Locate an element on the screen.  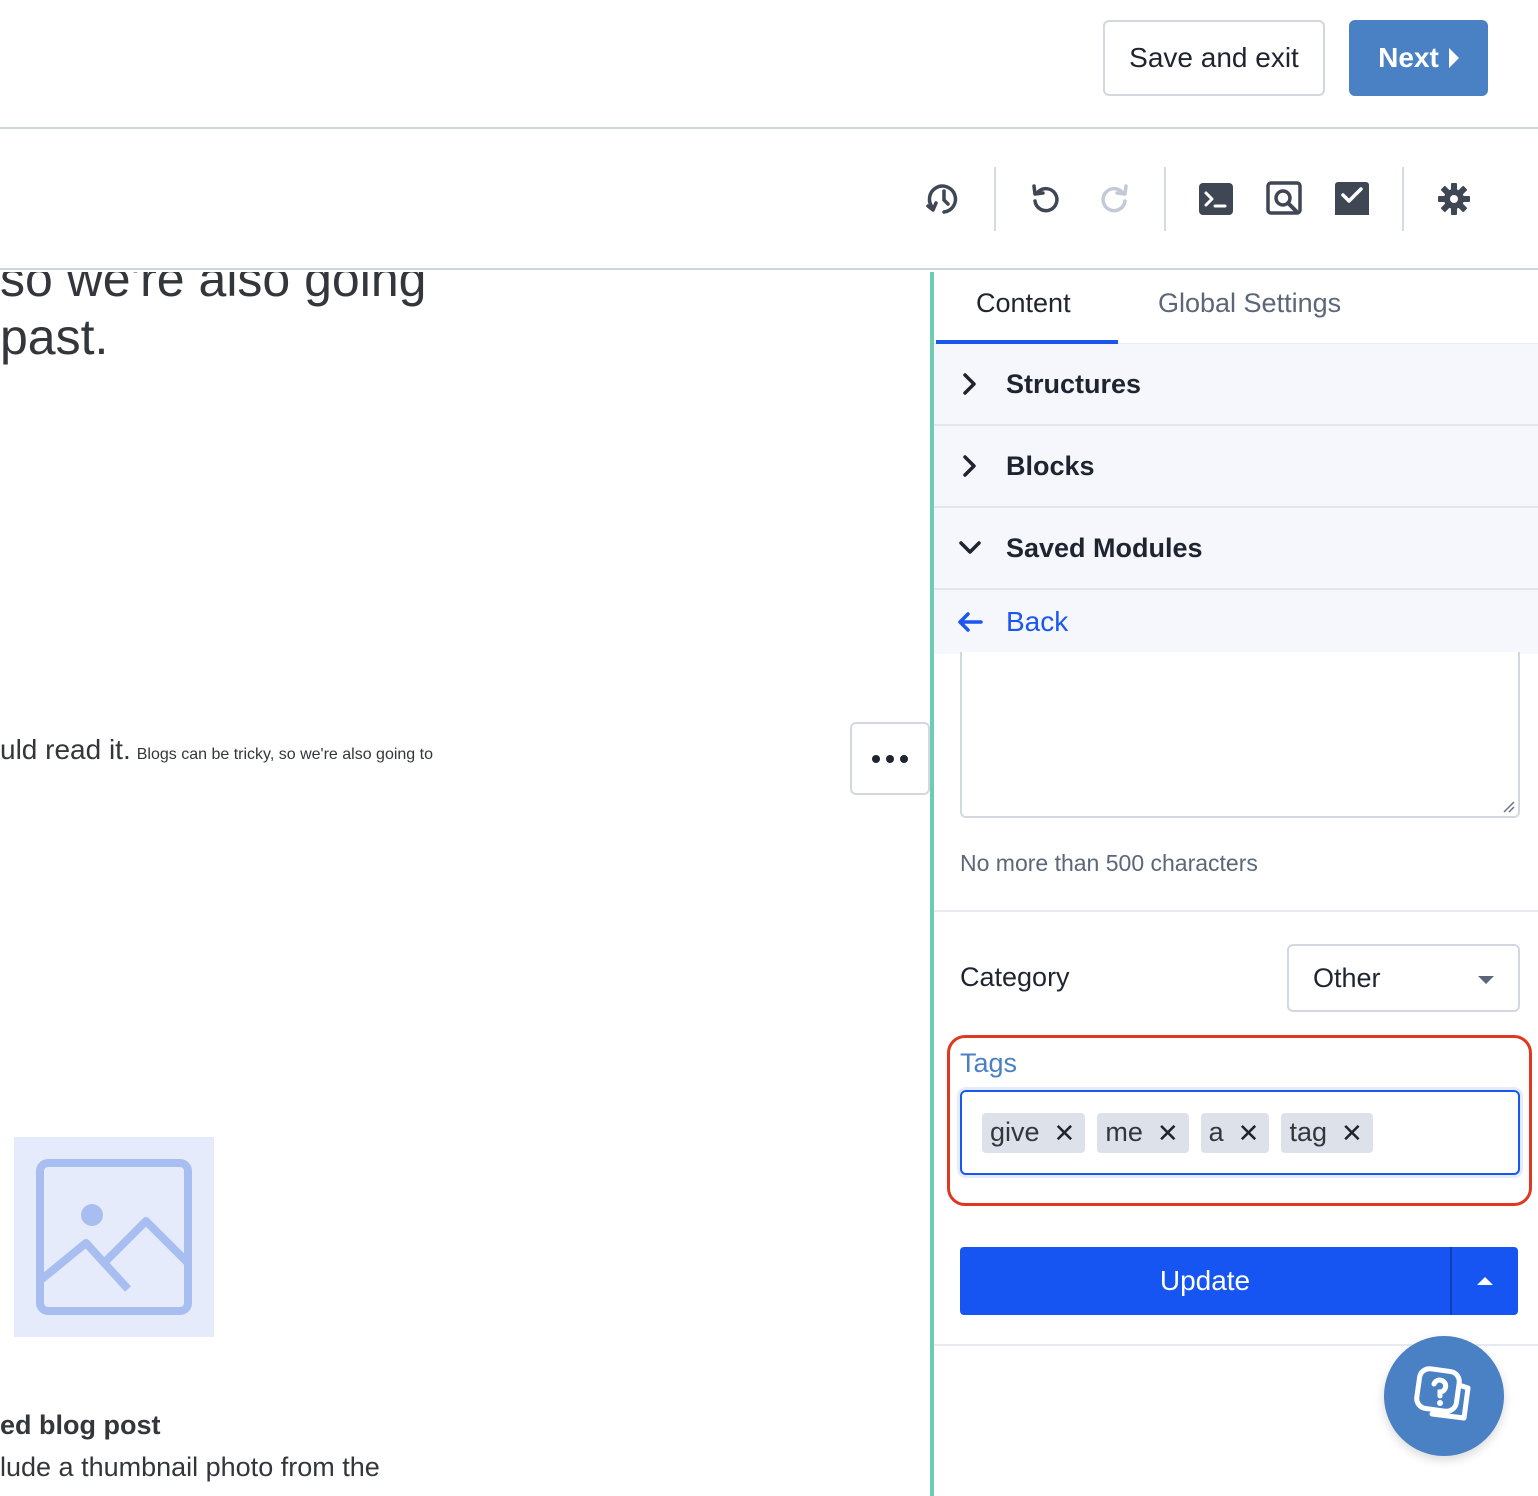
accordion-label: Blocks is located at coordinates (1050, 465).